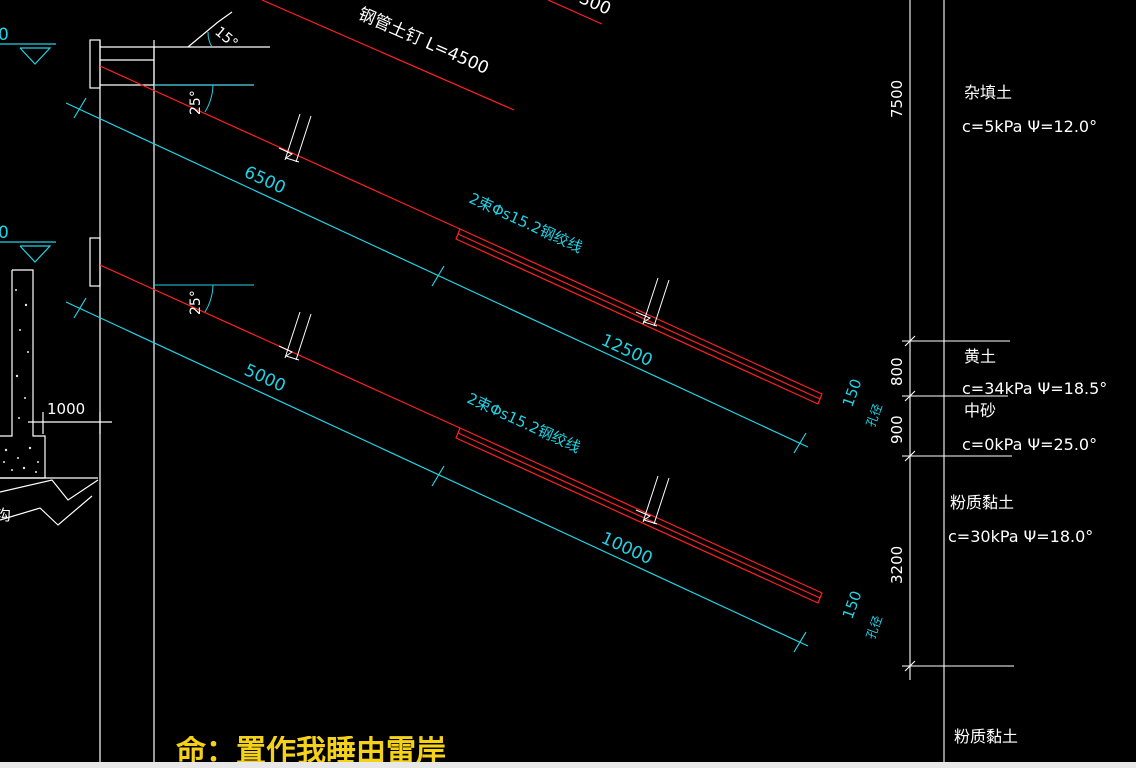  I want to click on soil-nail-label: 钢管土钉 L=4500, so click(423, 41).